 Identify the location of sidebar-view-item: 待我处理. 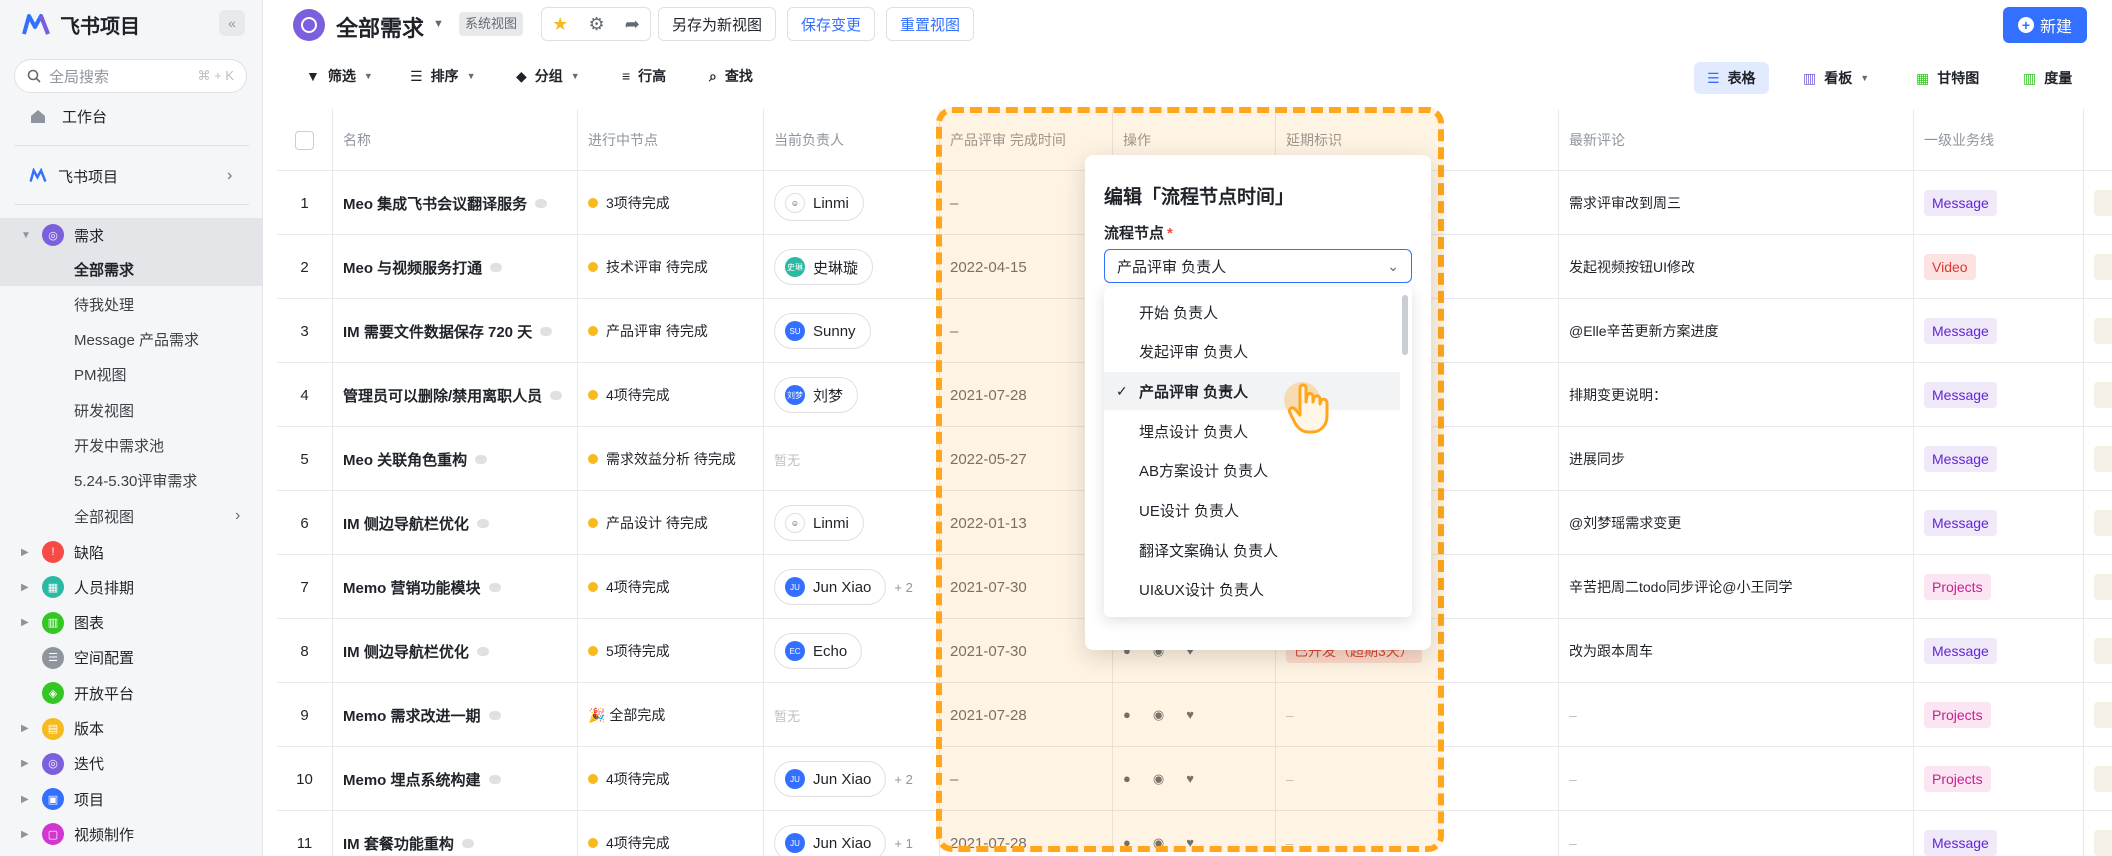
(131, 304).